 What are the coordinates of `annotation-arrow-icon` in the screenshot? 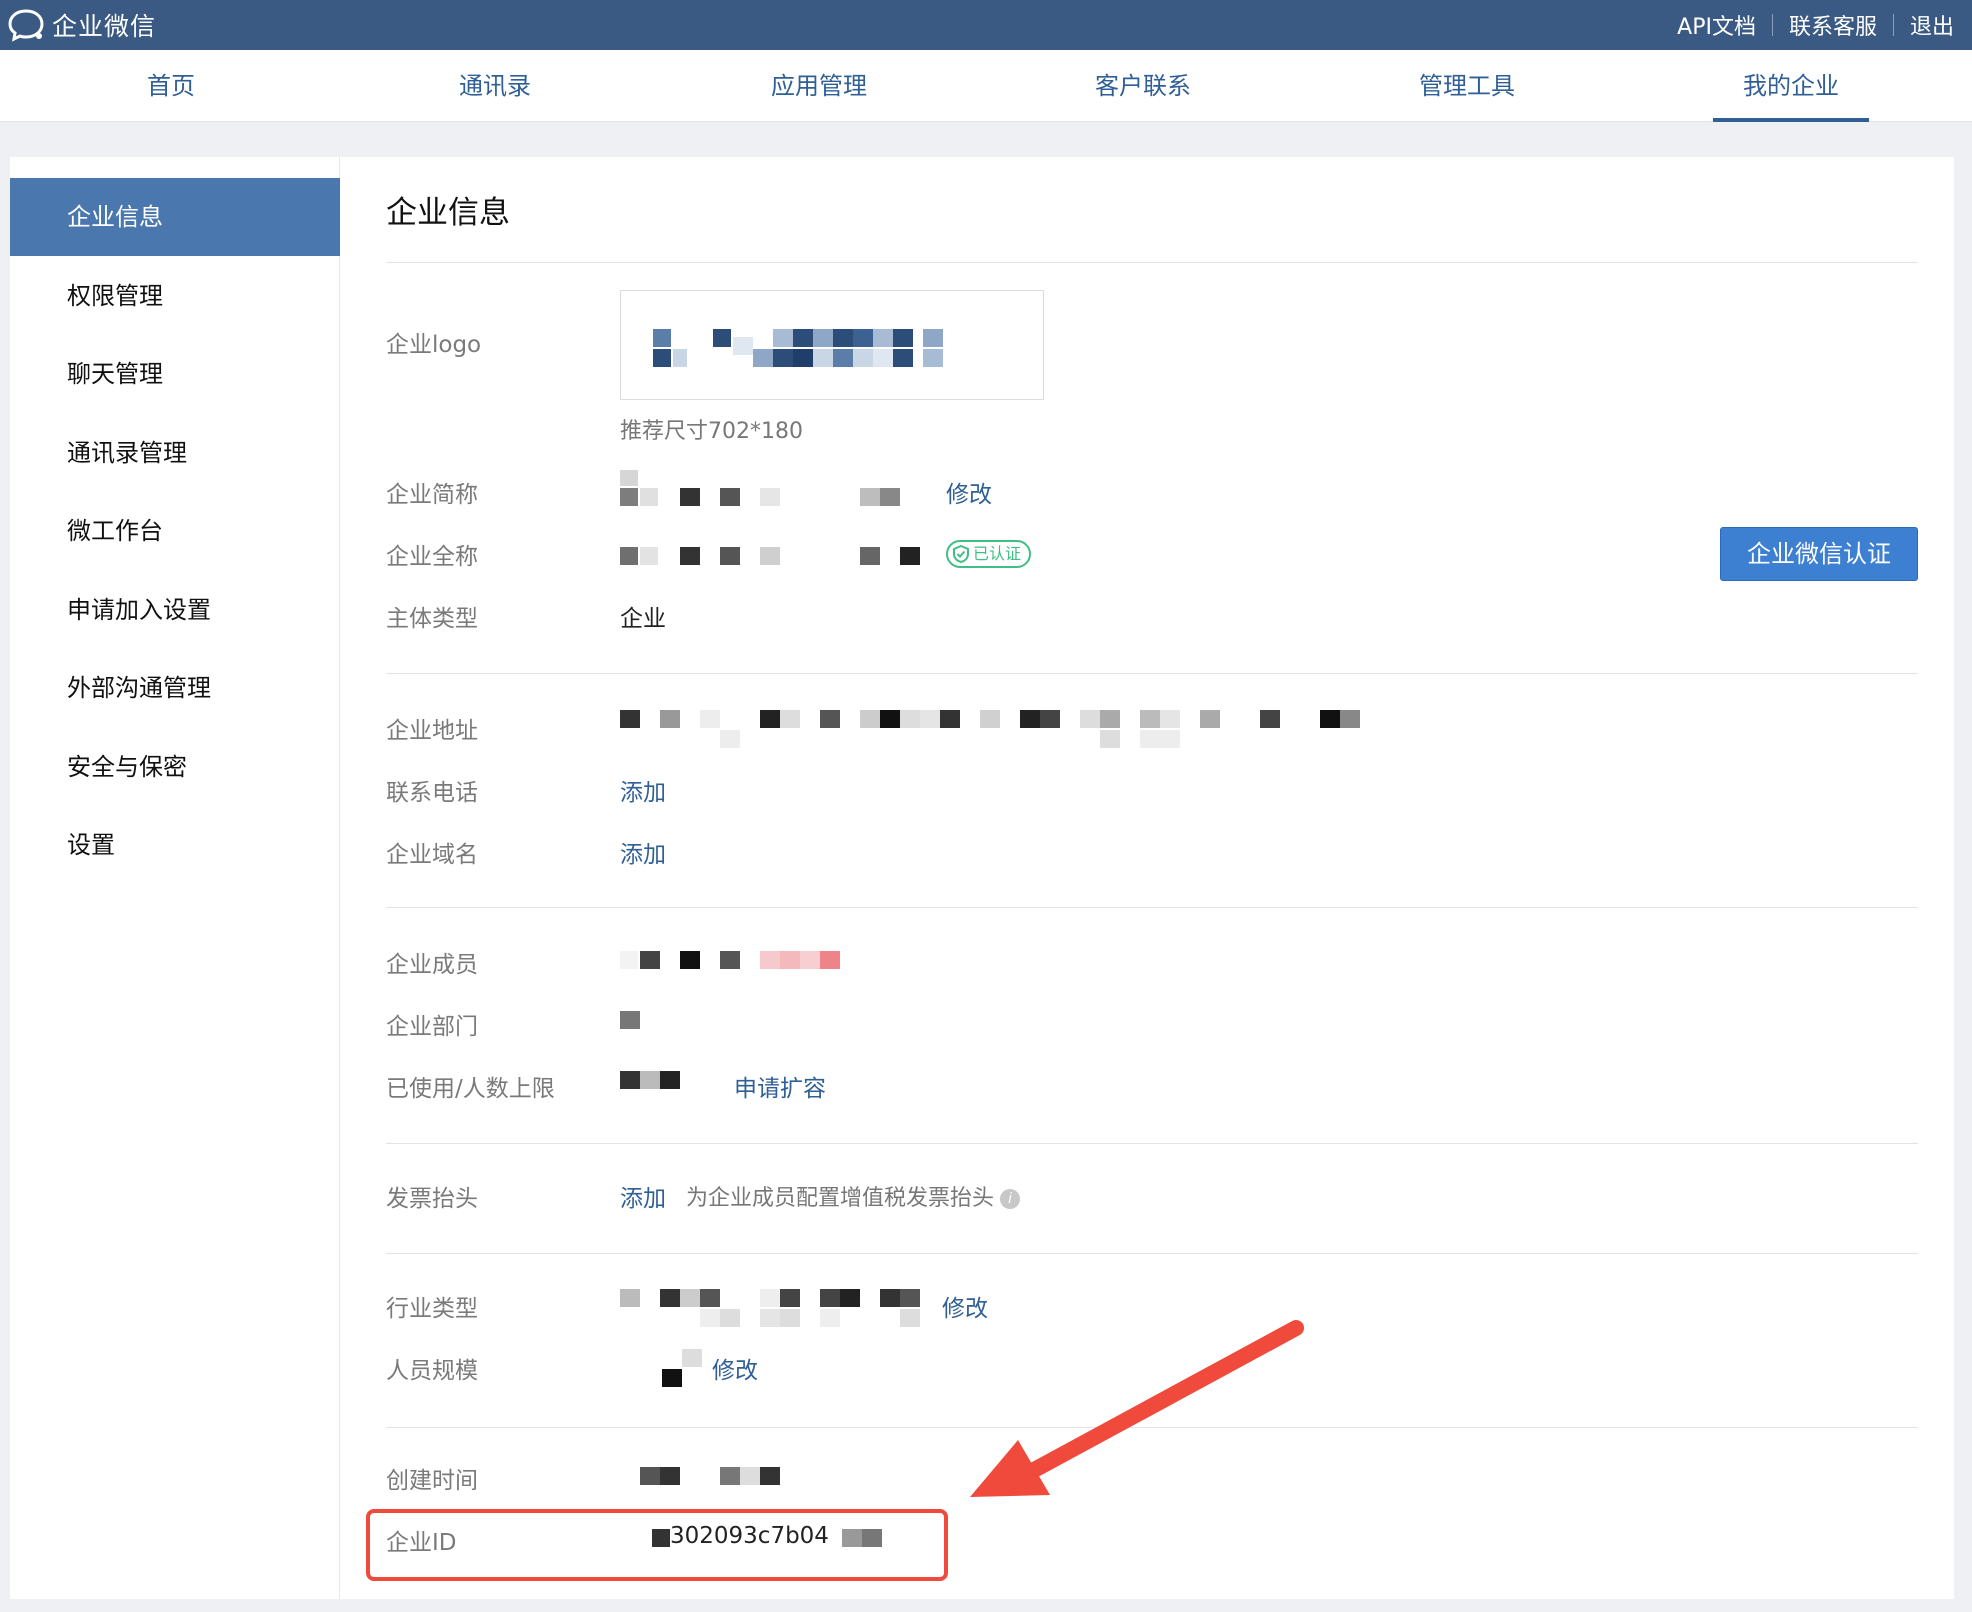 It's located at (1137, 1408).